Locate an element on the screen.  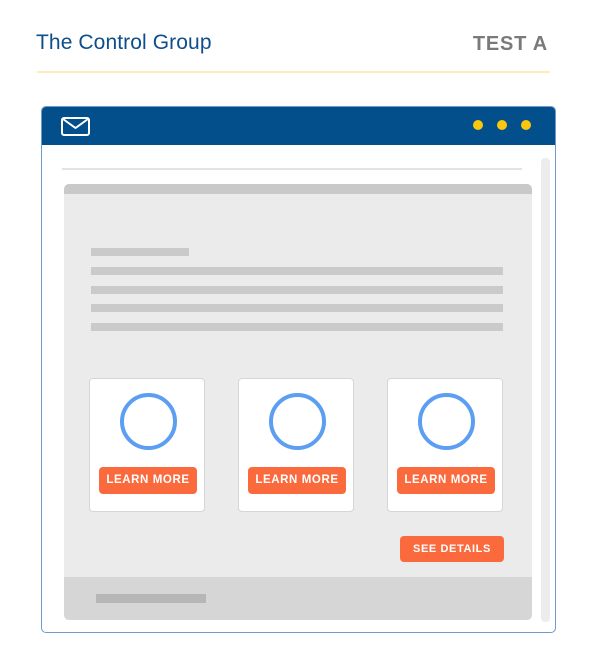
content-divider is located at coordinates (292, 169).